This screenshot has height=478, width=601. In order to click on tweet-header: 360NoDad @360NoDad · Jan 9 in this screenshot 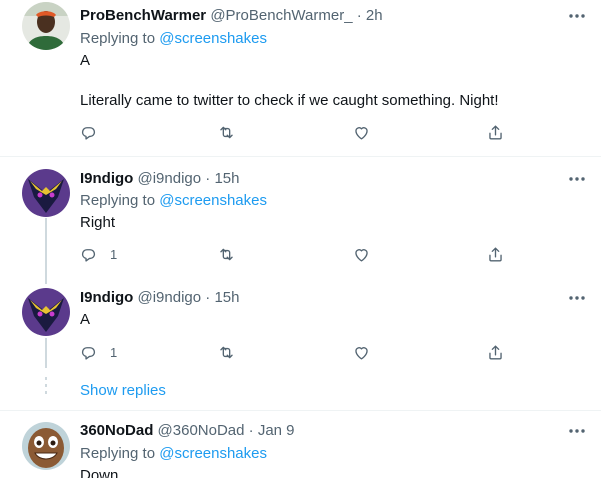, I will do `click(187, 431)`.